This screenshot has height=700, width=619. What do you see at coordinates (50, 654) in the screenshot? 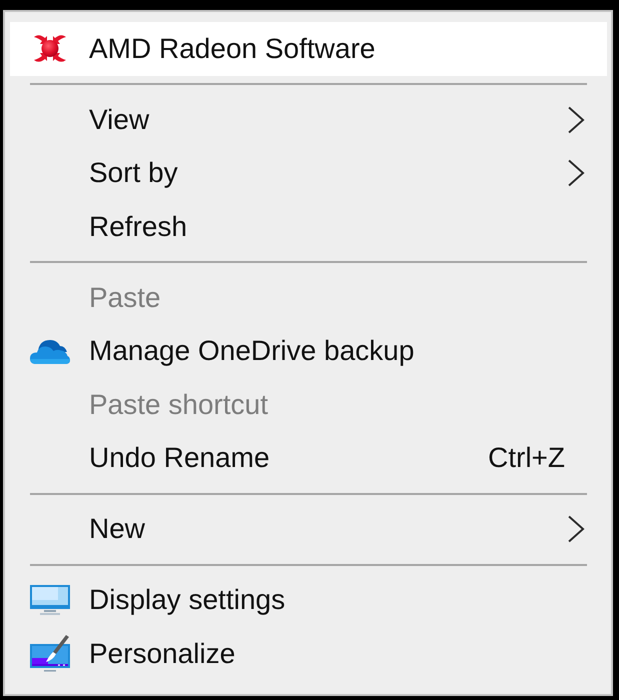
I see `monitor-brush-icon` at bounding box center [50, 654].